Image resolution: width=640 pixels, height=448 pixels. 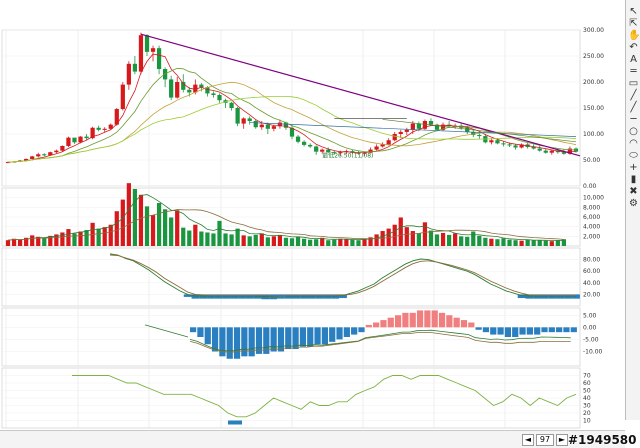 What do you see at coordinates (587, 406) in the screenshot?
I see `wave-tick-label: 30` at bounding box center [587, 406].